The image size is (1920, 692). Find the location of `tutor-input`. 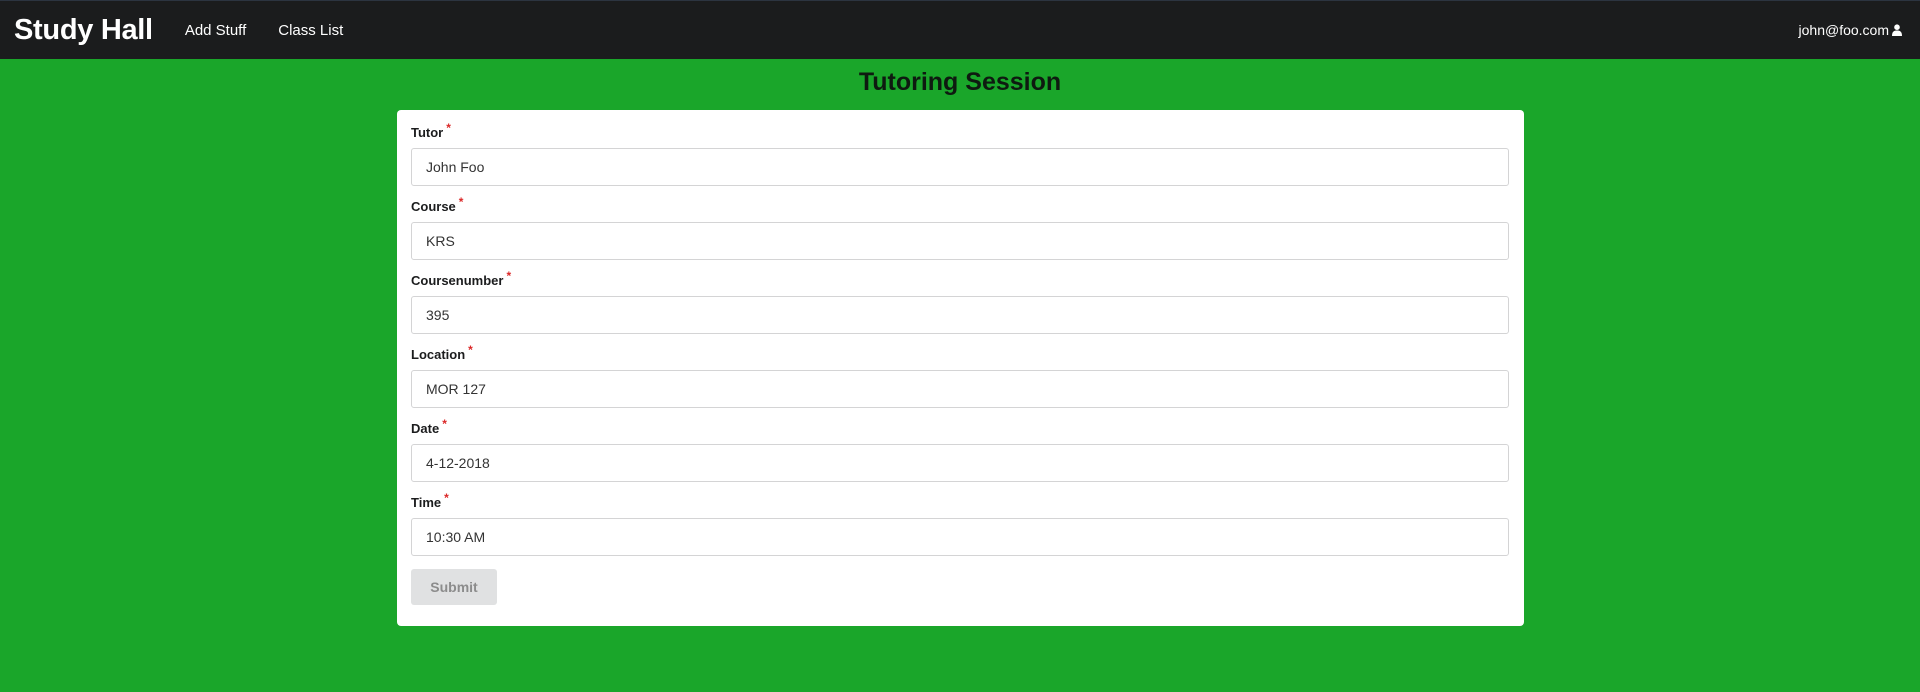

tutor-input is located at coordinates (960, 167).